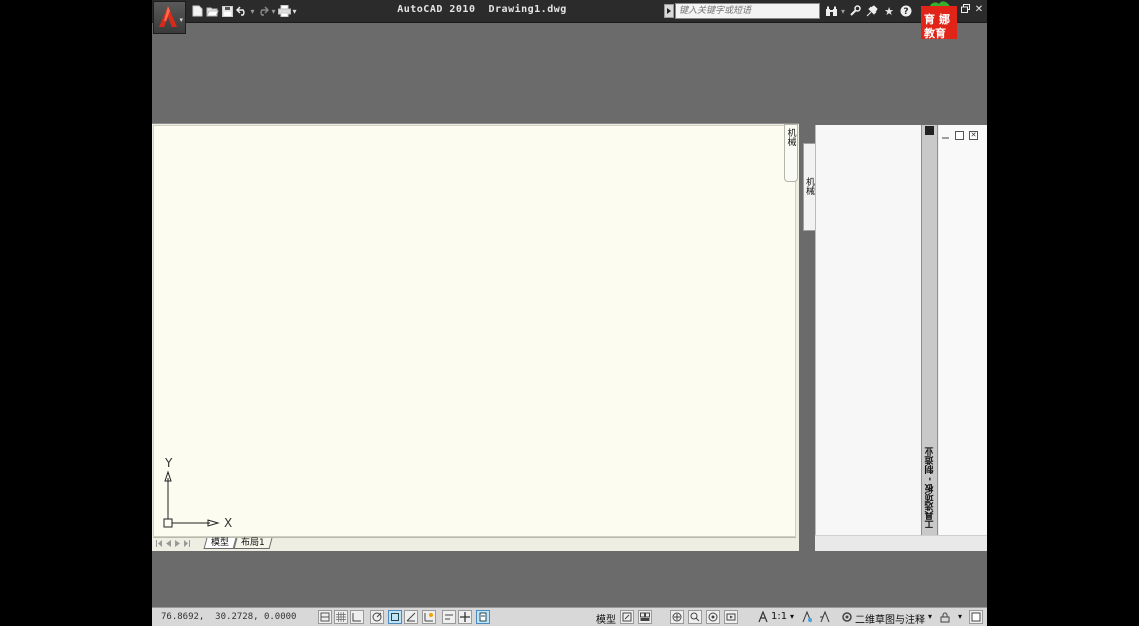 This screenshot has height=626, width=1139. I want to click on undo-dropdown-icon: ▾, so click(252, 11).